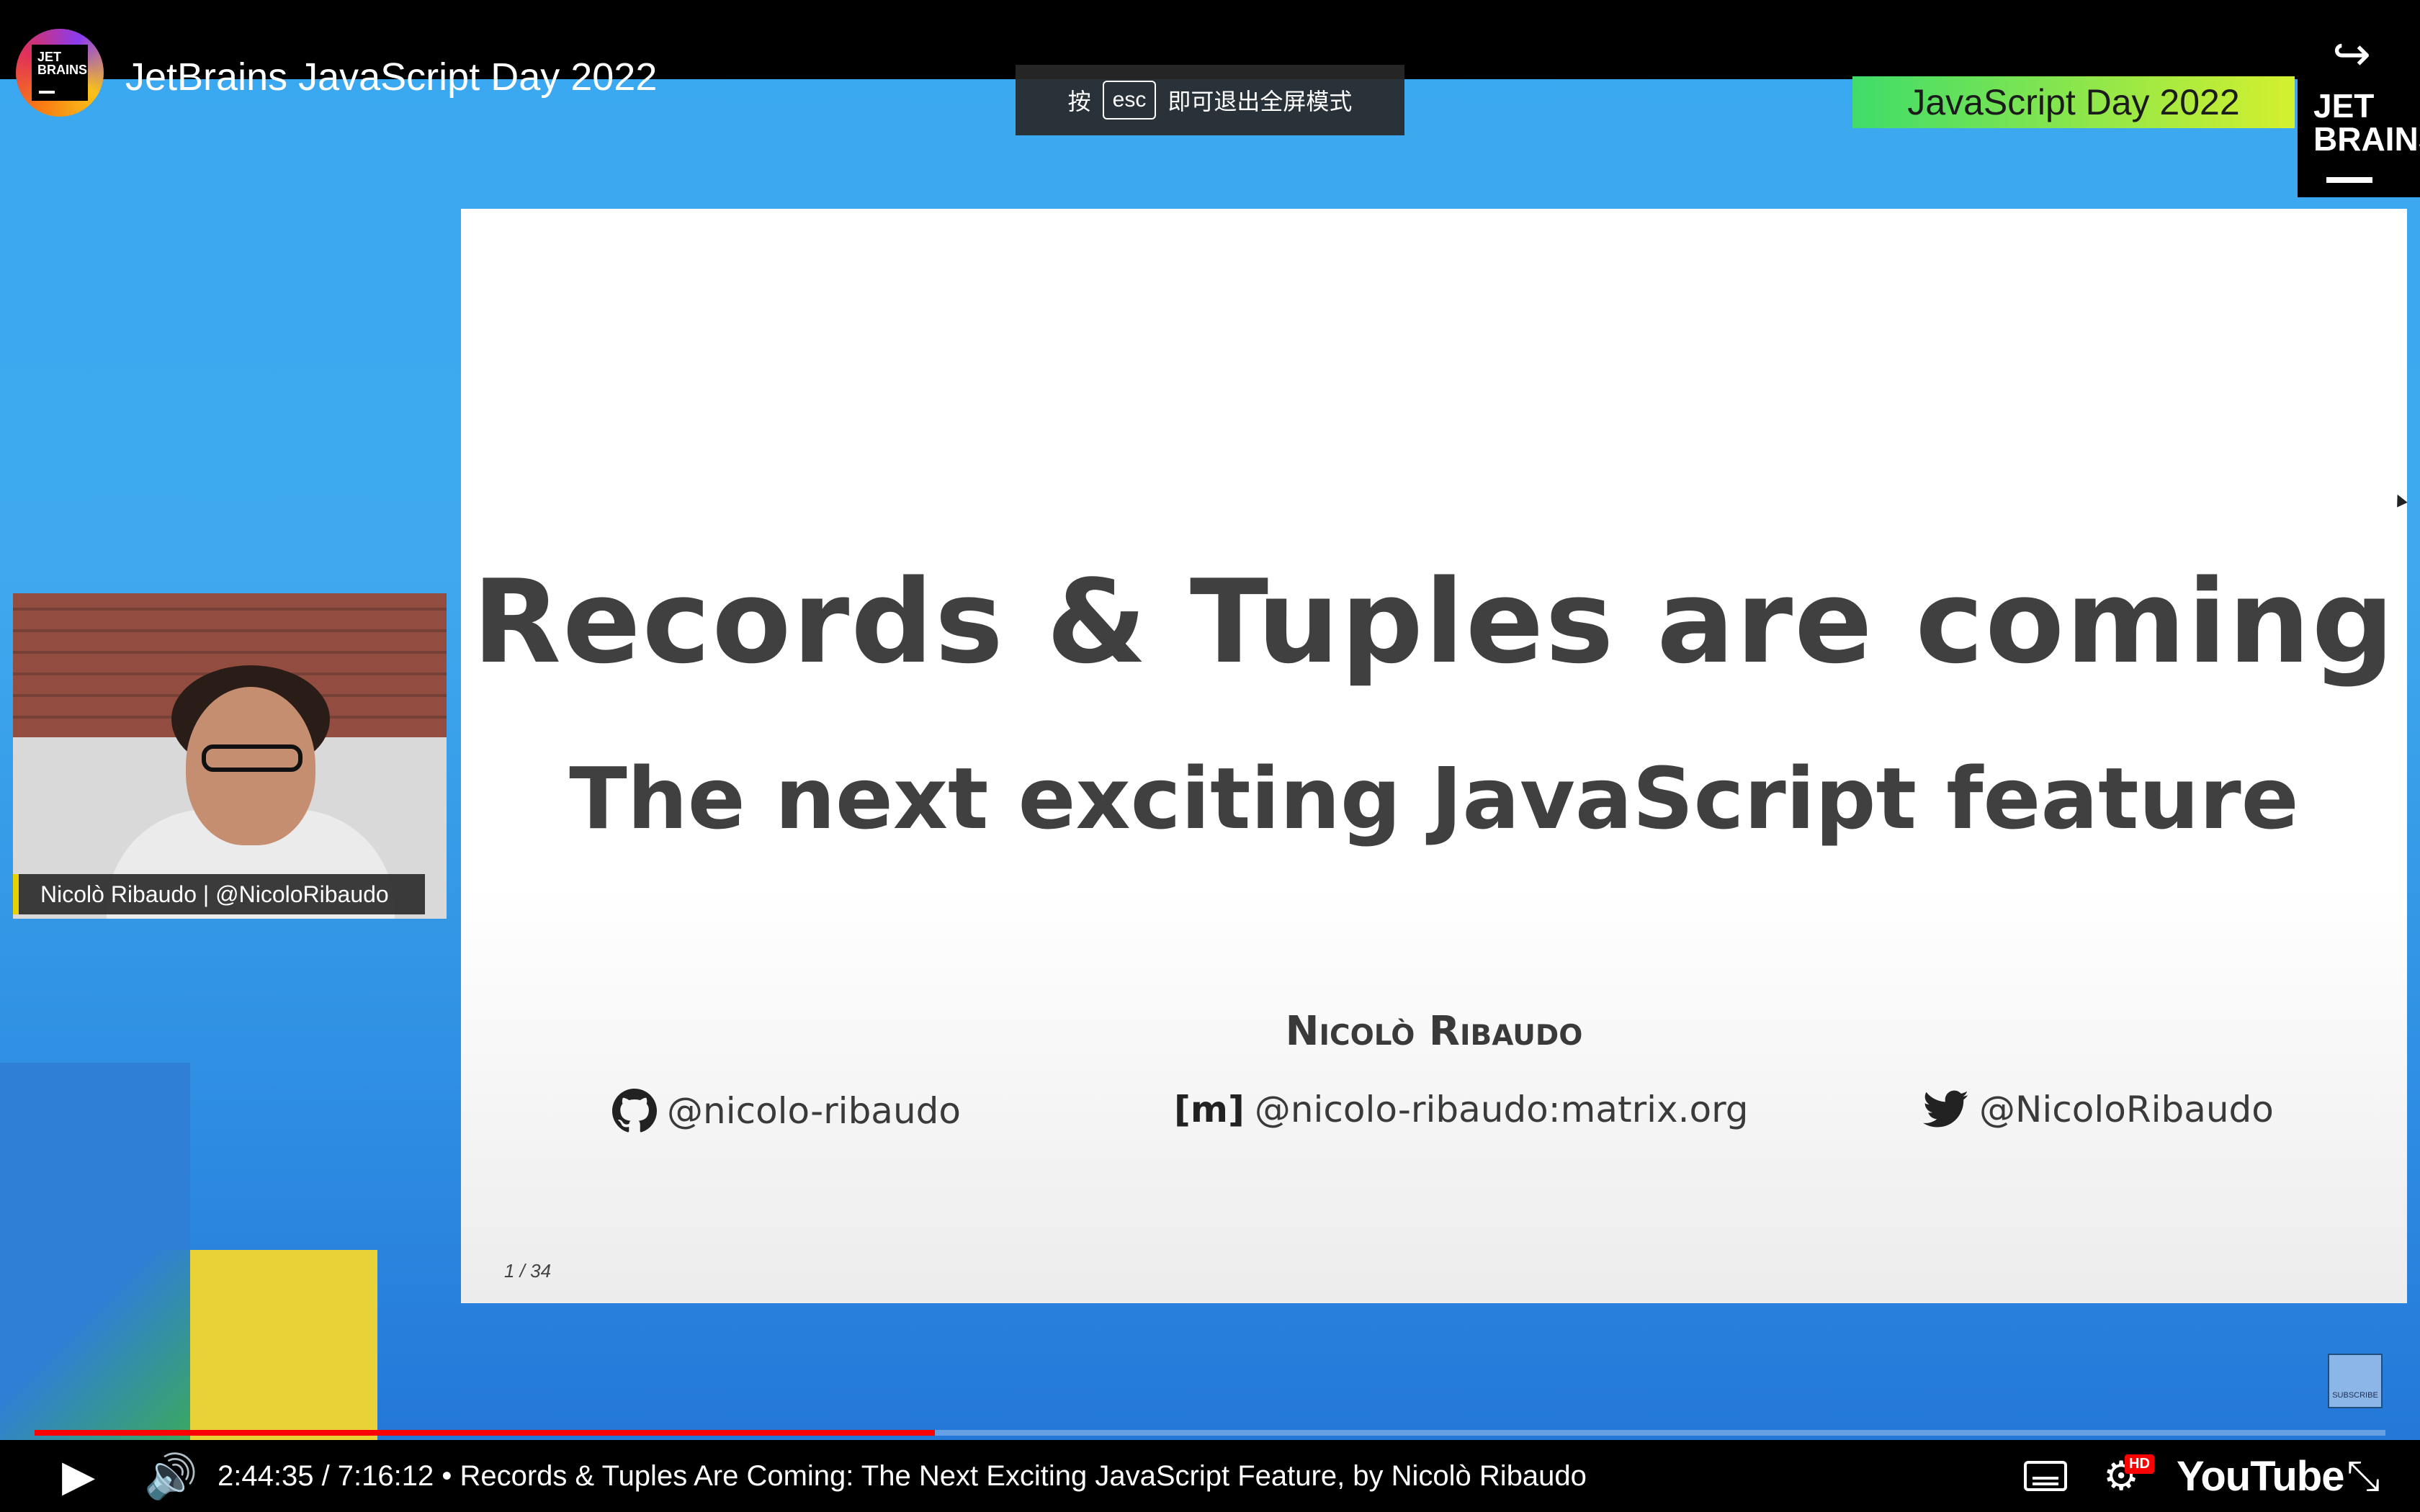  What do you see at coordinates (2121, 1476) in the screenshot?
I see `settings-button: ⚙` at bounding box center [2121, 1476].